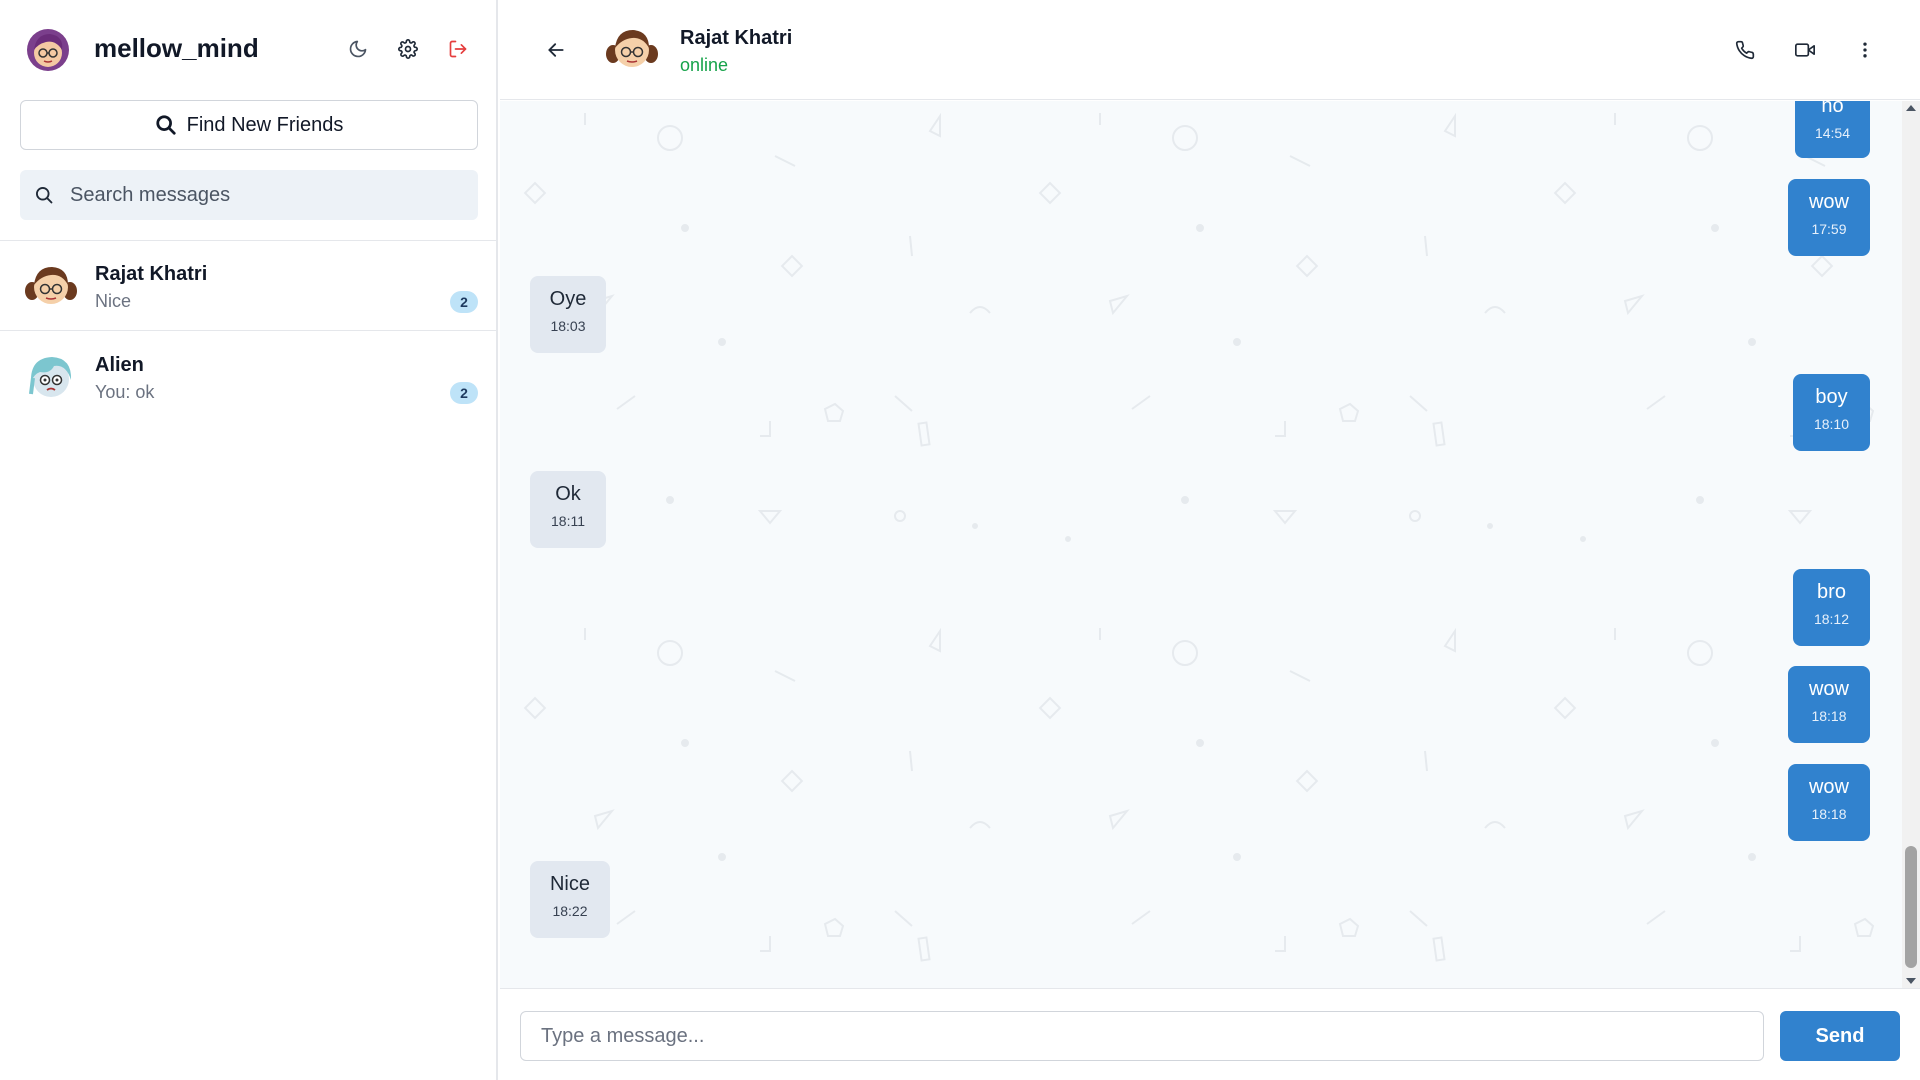  I want to click on conversation-item-rajat-khatri: Rajat Khatri Nice 2, so click(249, 286).